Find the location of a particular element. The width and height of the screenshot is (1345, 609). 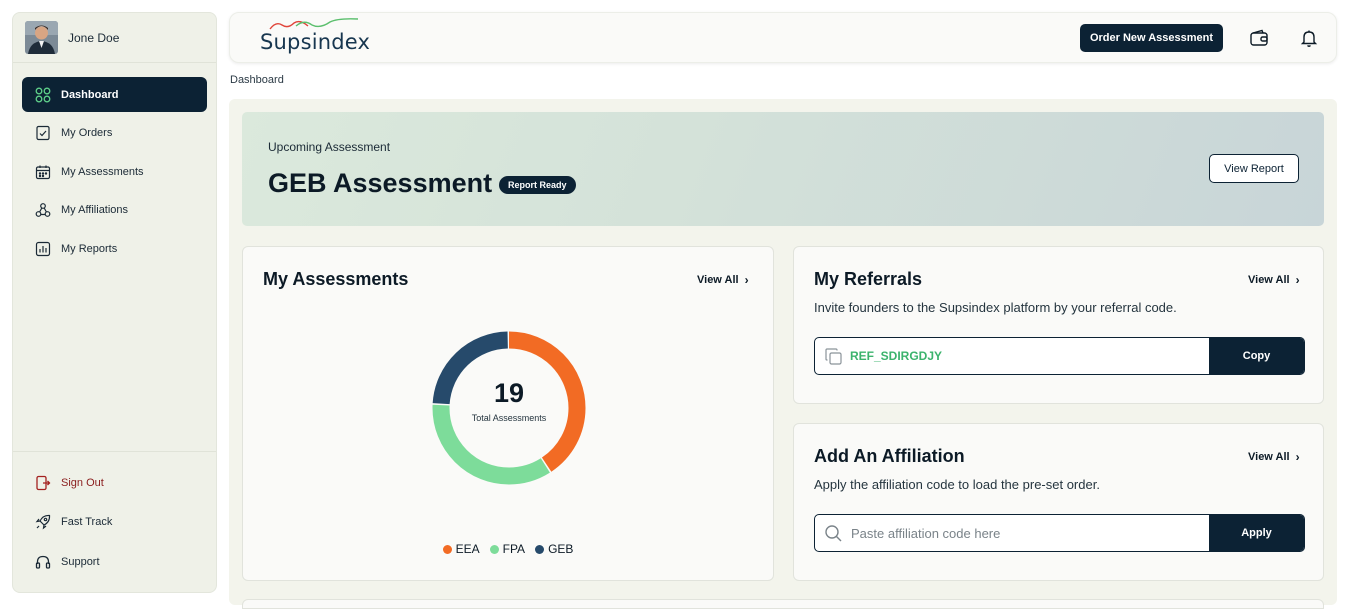

affiliation-input-wrap is located at coordinates (1012, 533).